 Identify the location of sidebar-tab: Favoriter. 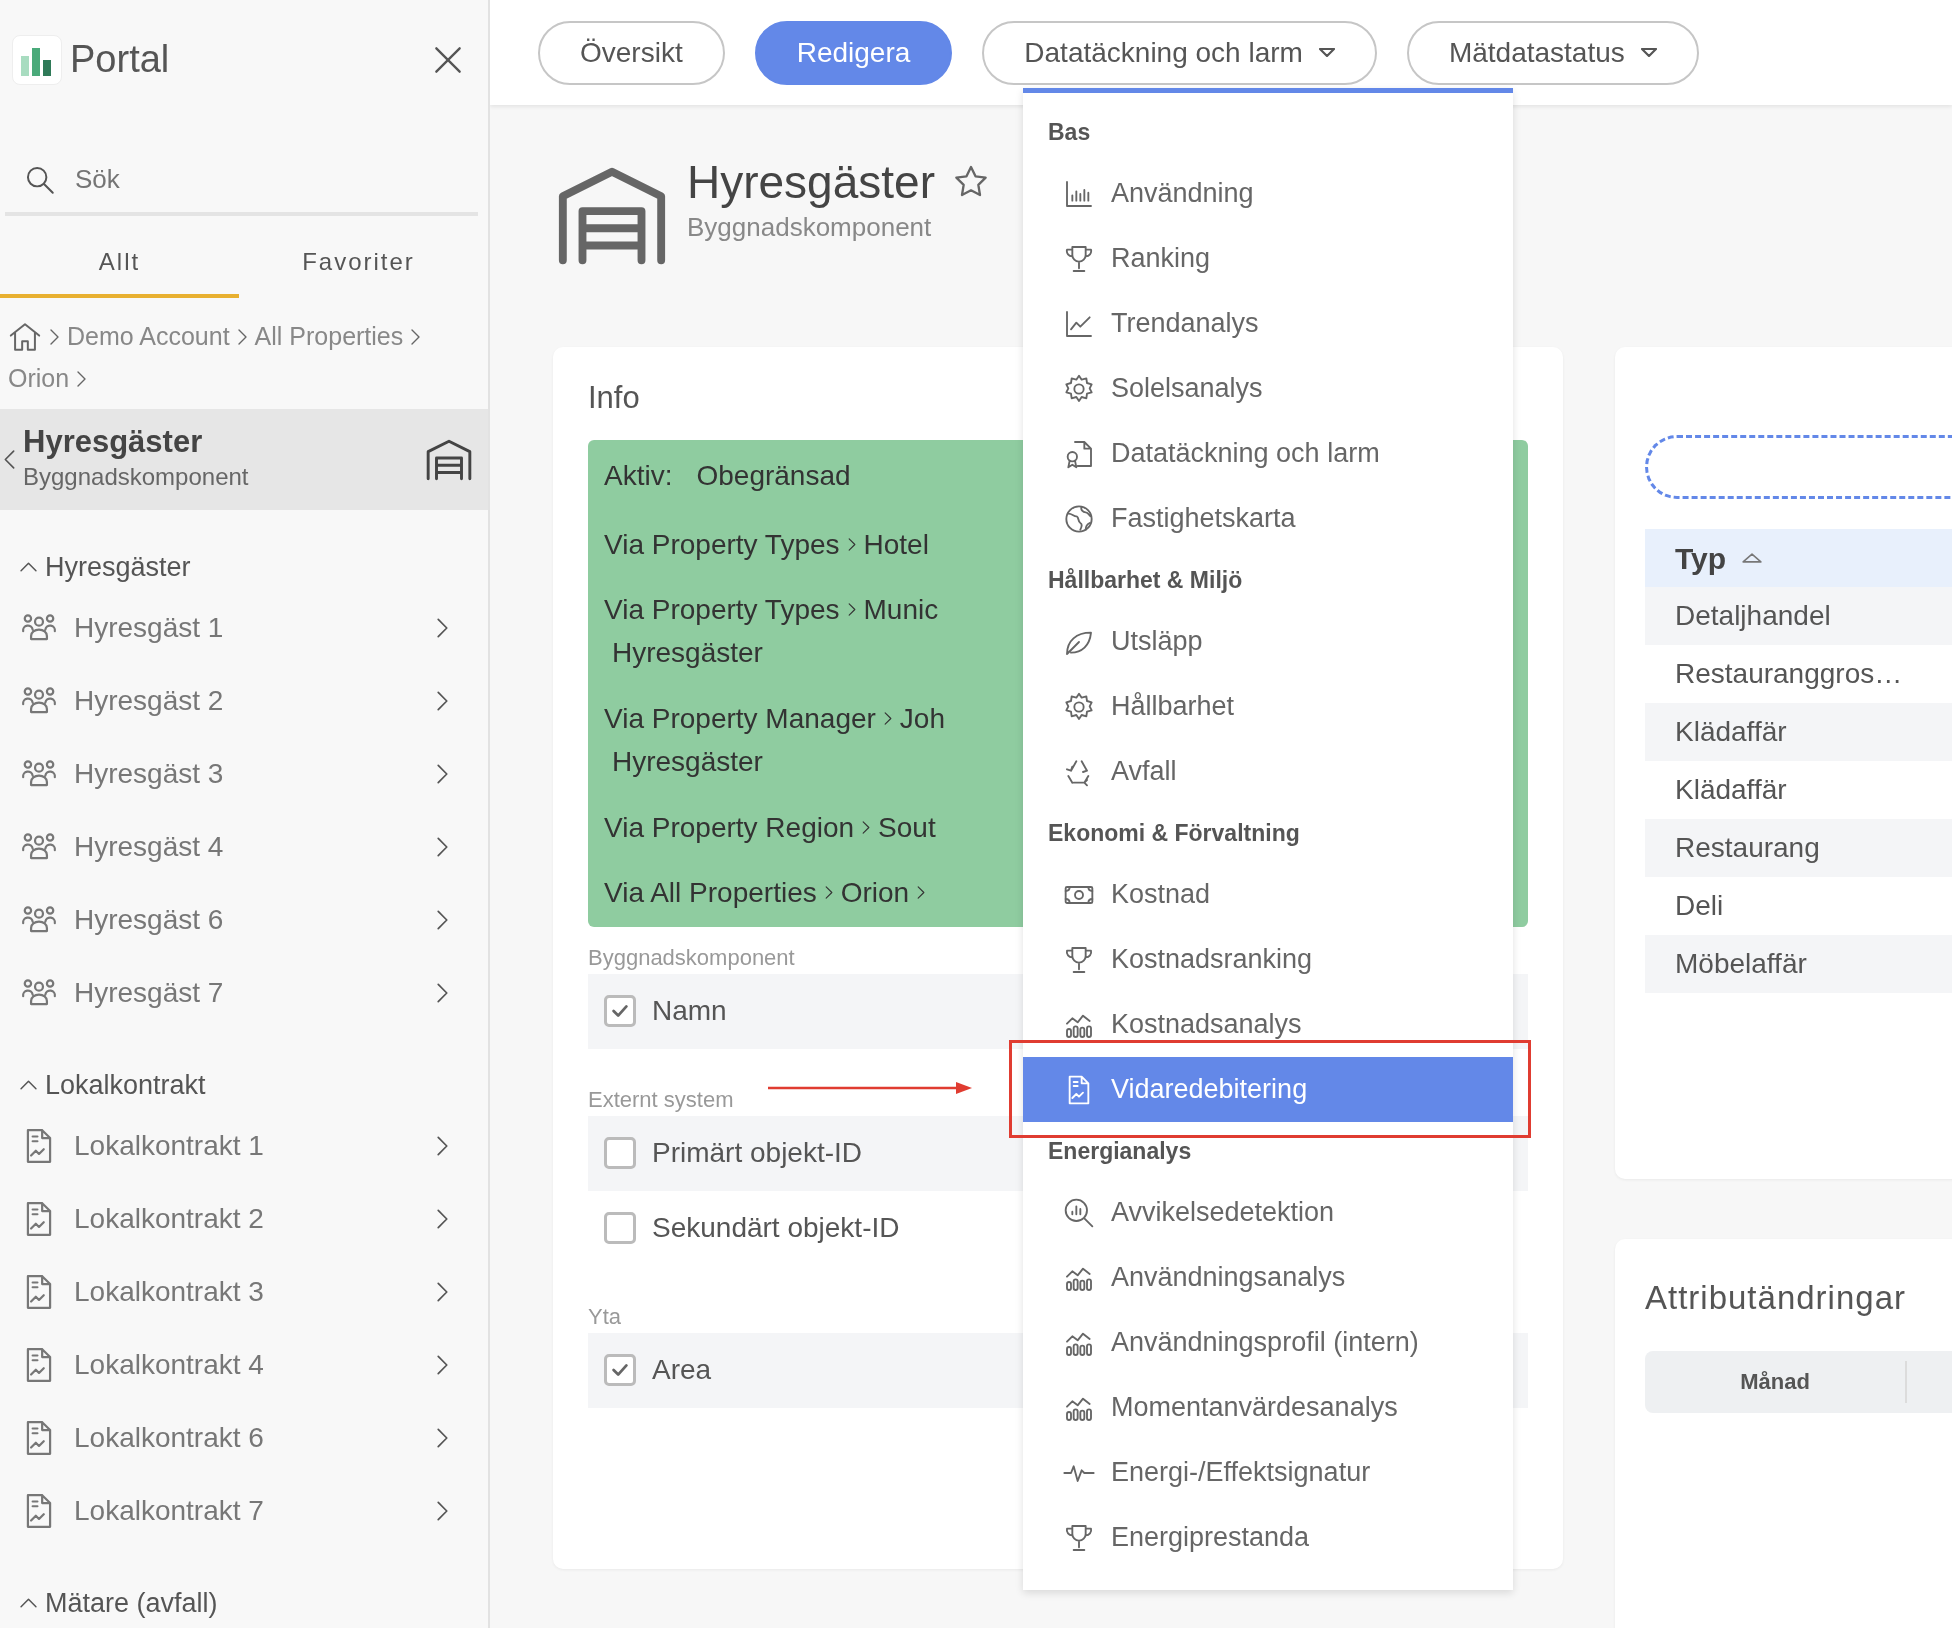
(358, 263).